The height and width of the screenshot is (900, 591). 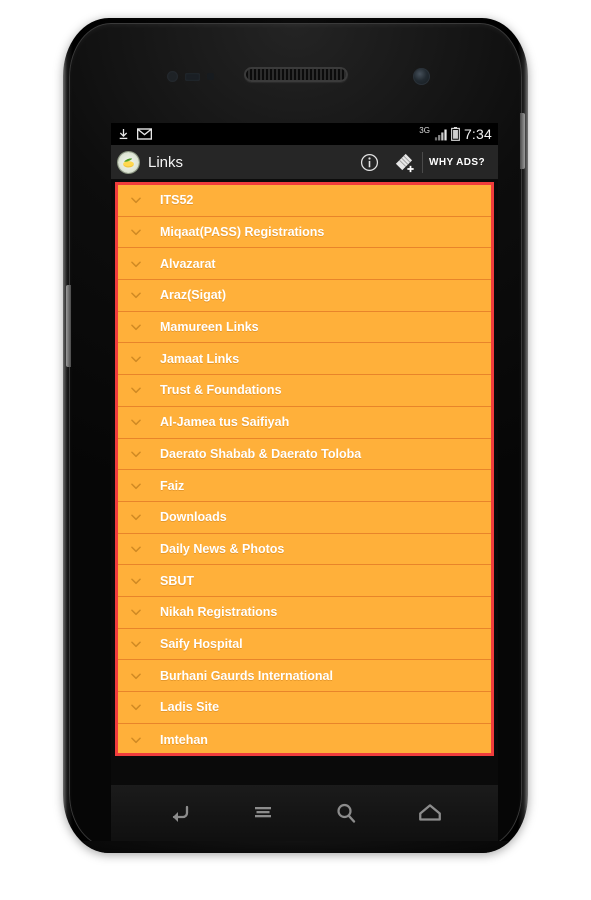 I want to click on list-item: Jamaat Links, so click(x=304, y=359).